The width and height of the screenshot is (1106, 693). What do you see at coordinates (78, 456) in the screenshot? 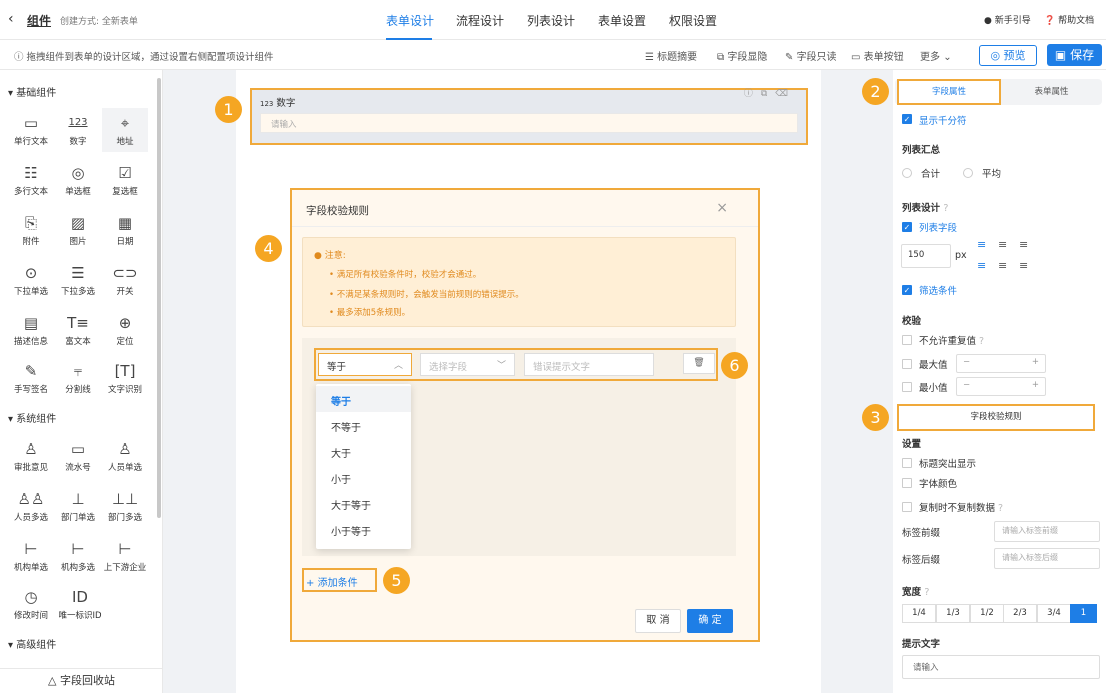
I see `comp-serial: ▭ 流水号` at bounding box center [78, 456].